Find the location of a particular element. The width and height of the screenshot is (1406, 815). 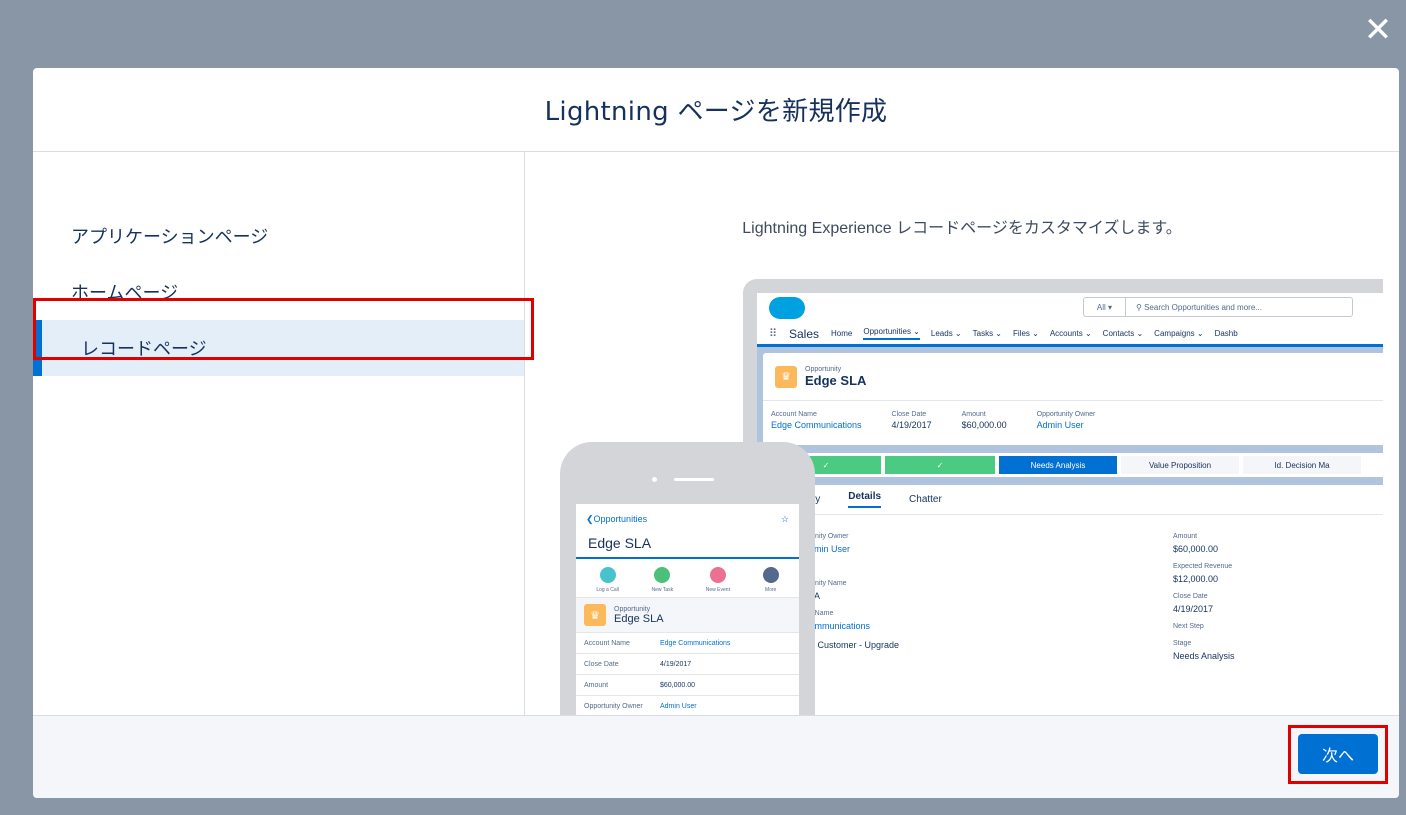

nav-tab: Home is located at coordinates (842, 333).